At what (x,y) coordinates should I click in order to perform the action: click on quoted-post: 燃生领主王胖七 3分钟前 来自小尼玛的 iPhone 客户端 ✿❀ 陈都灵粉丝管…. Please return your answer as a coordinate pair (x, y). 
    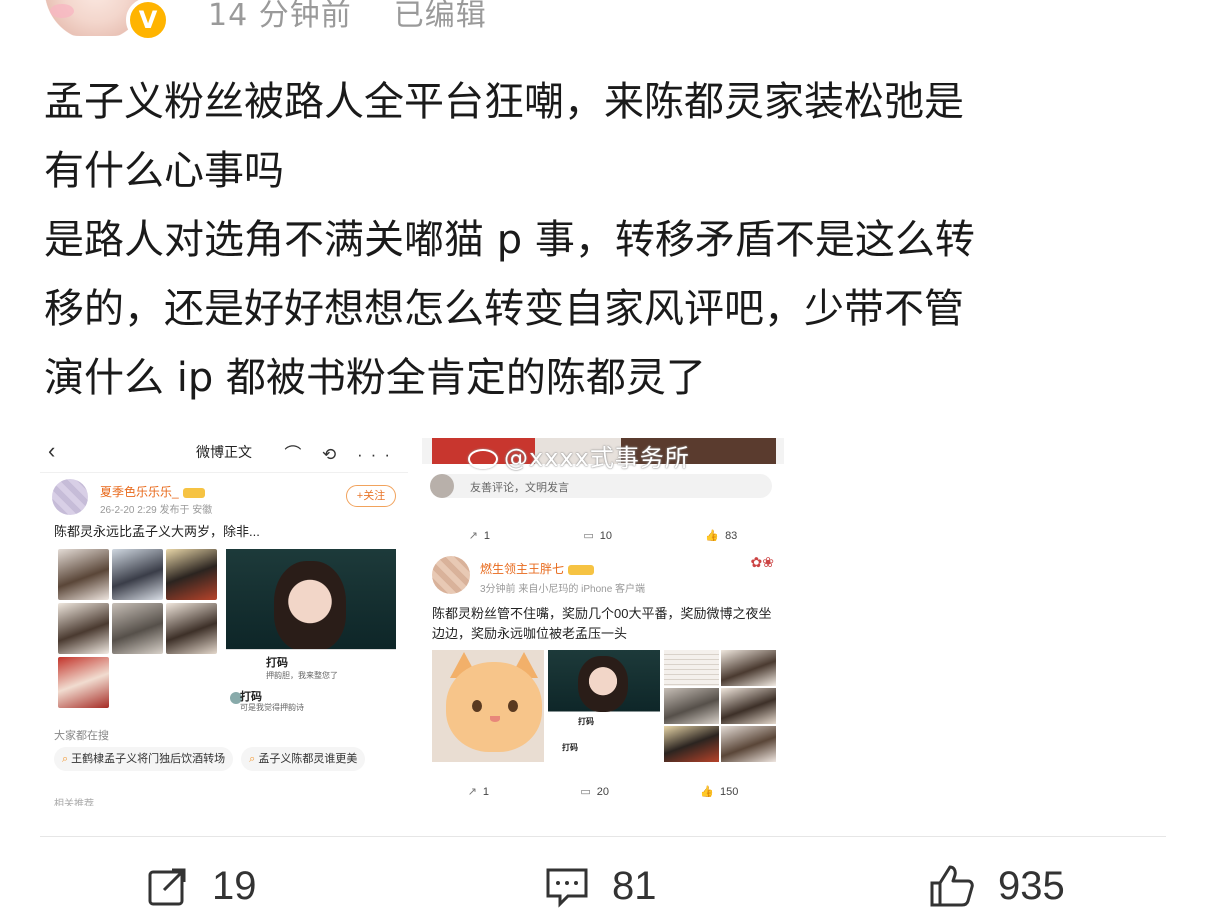
    Looking at the image, I should click on (603, 675).